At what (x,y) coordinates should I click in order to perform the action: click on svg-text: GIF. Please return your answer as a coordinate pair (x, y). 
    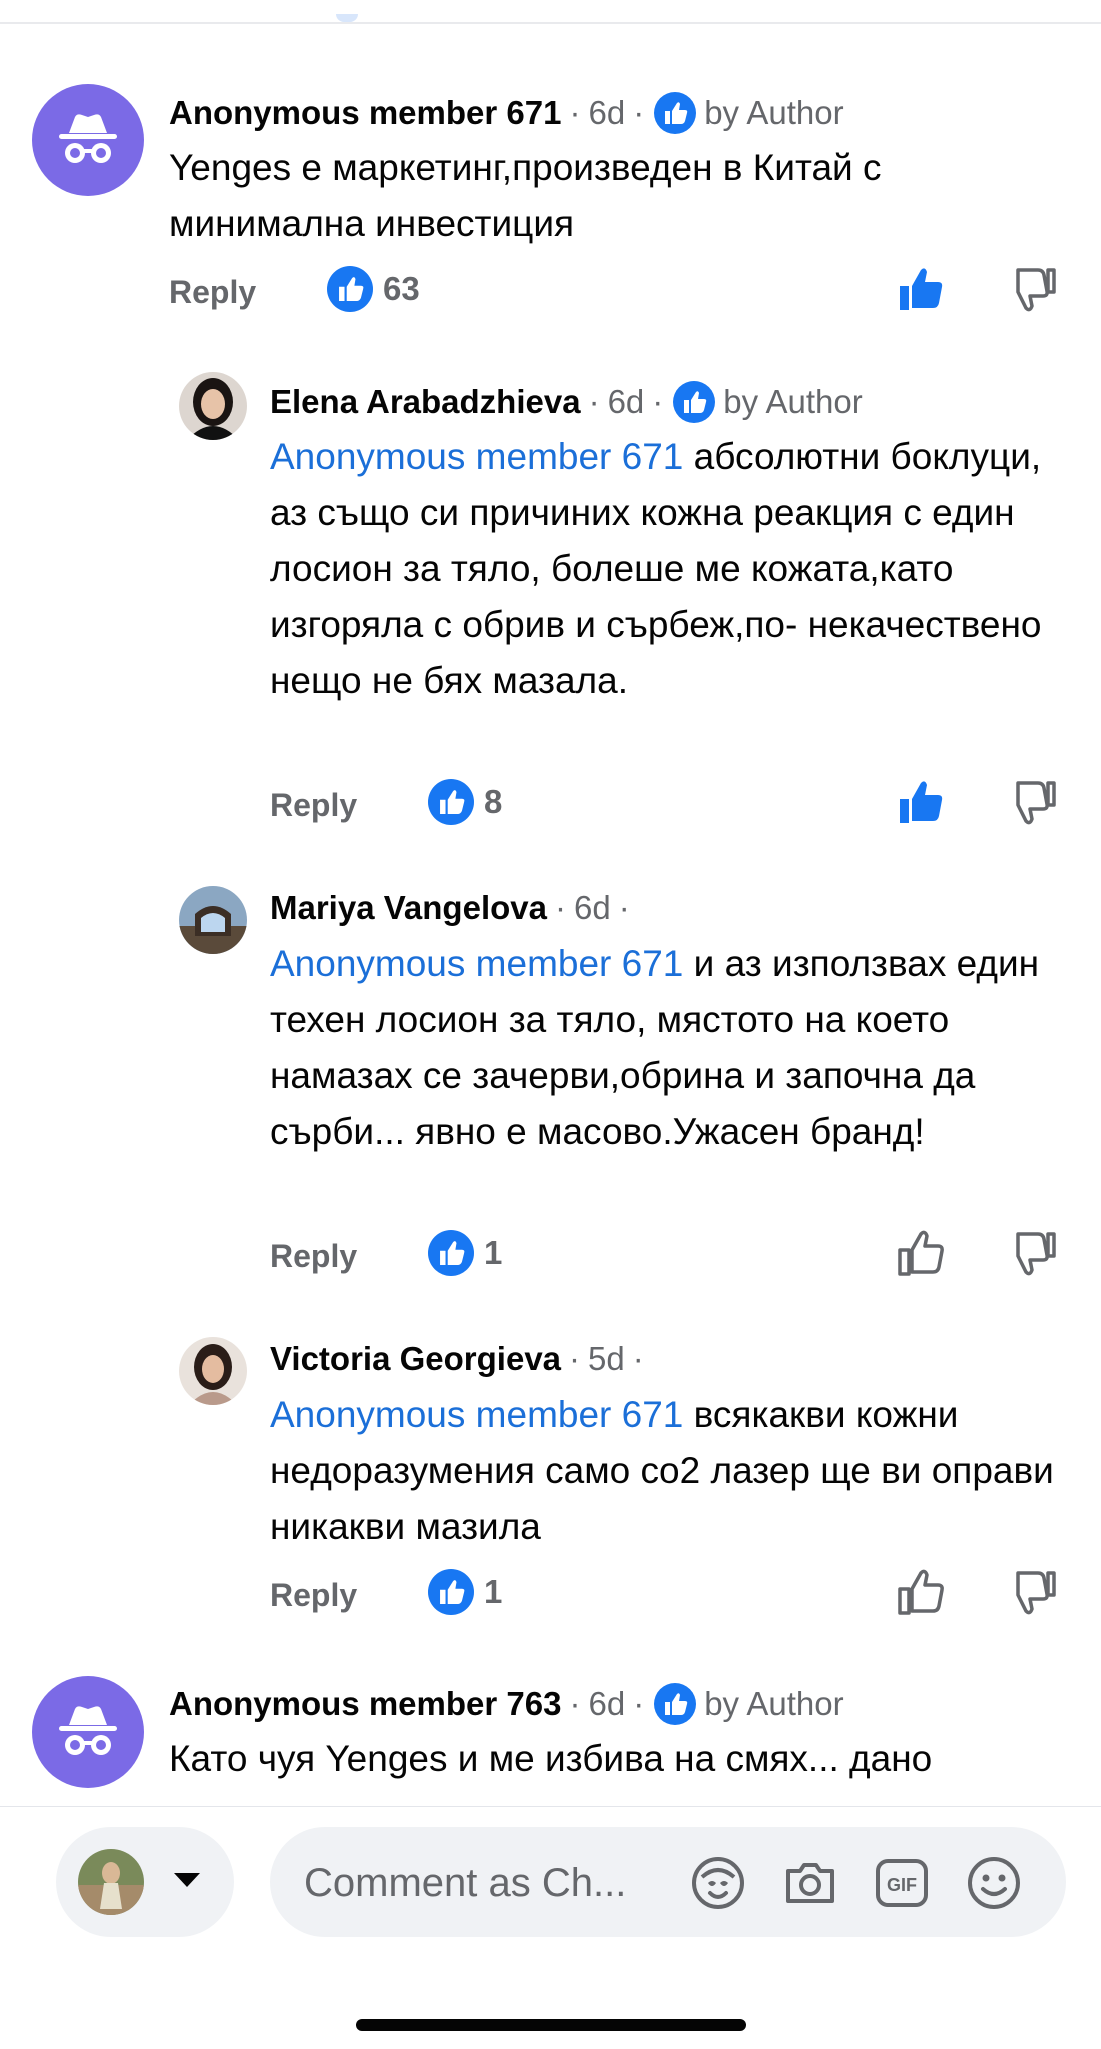
    Looking at the image, I should click on (902, 1885).